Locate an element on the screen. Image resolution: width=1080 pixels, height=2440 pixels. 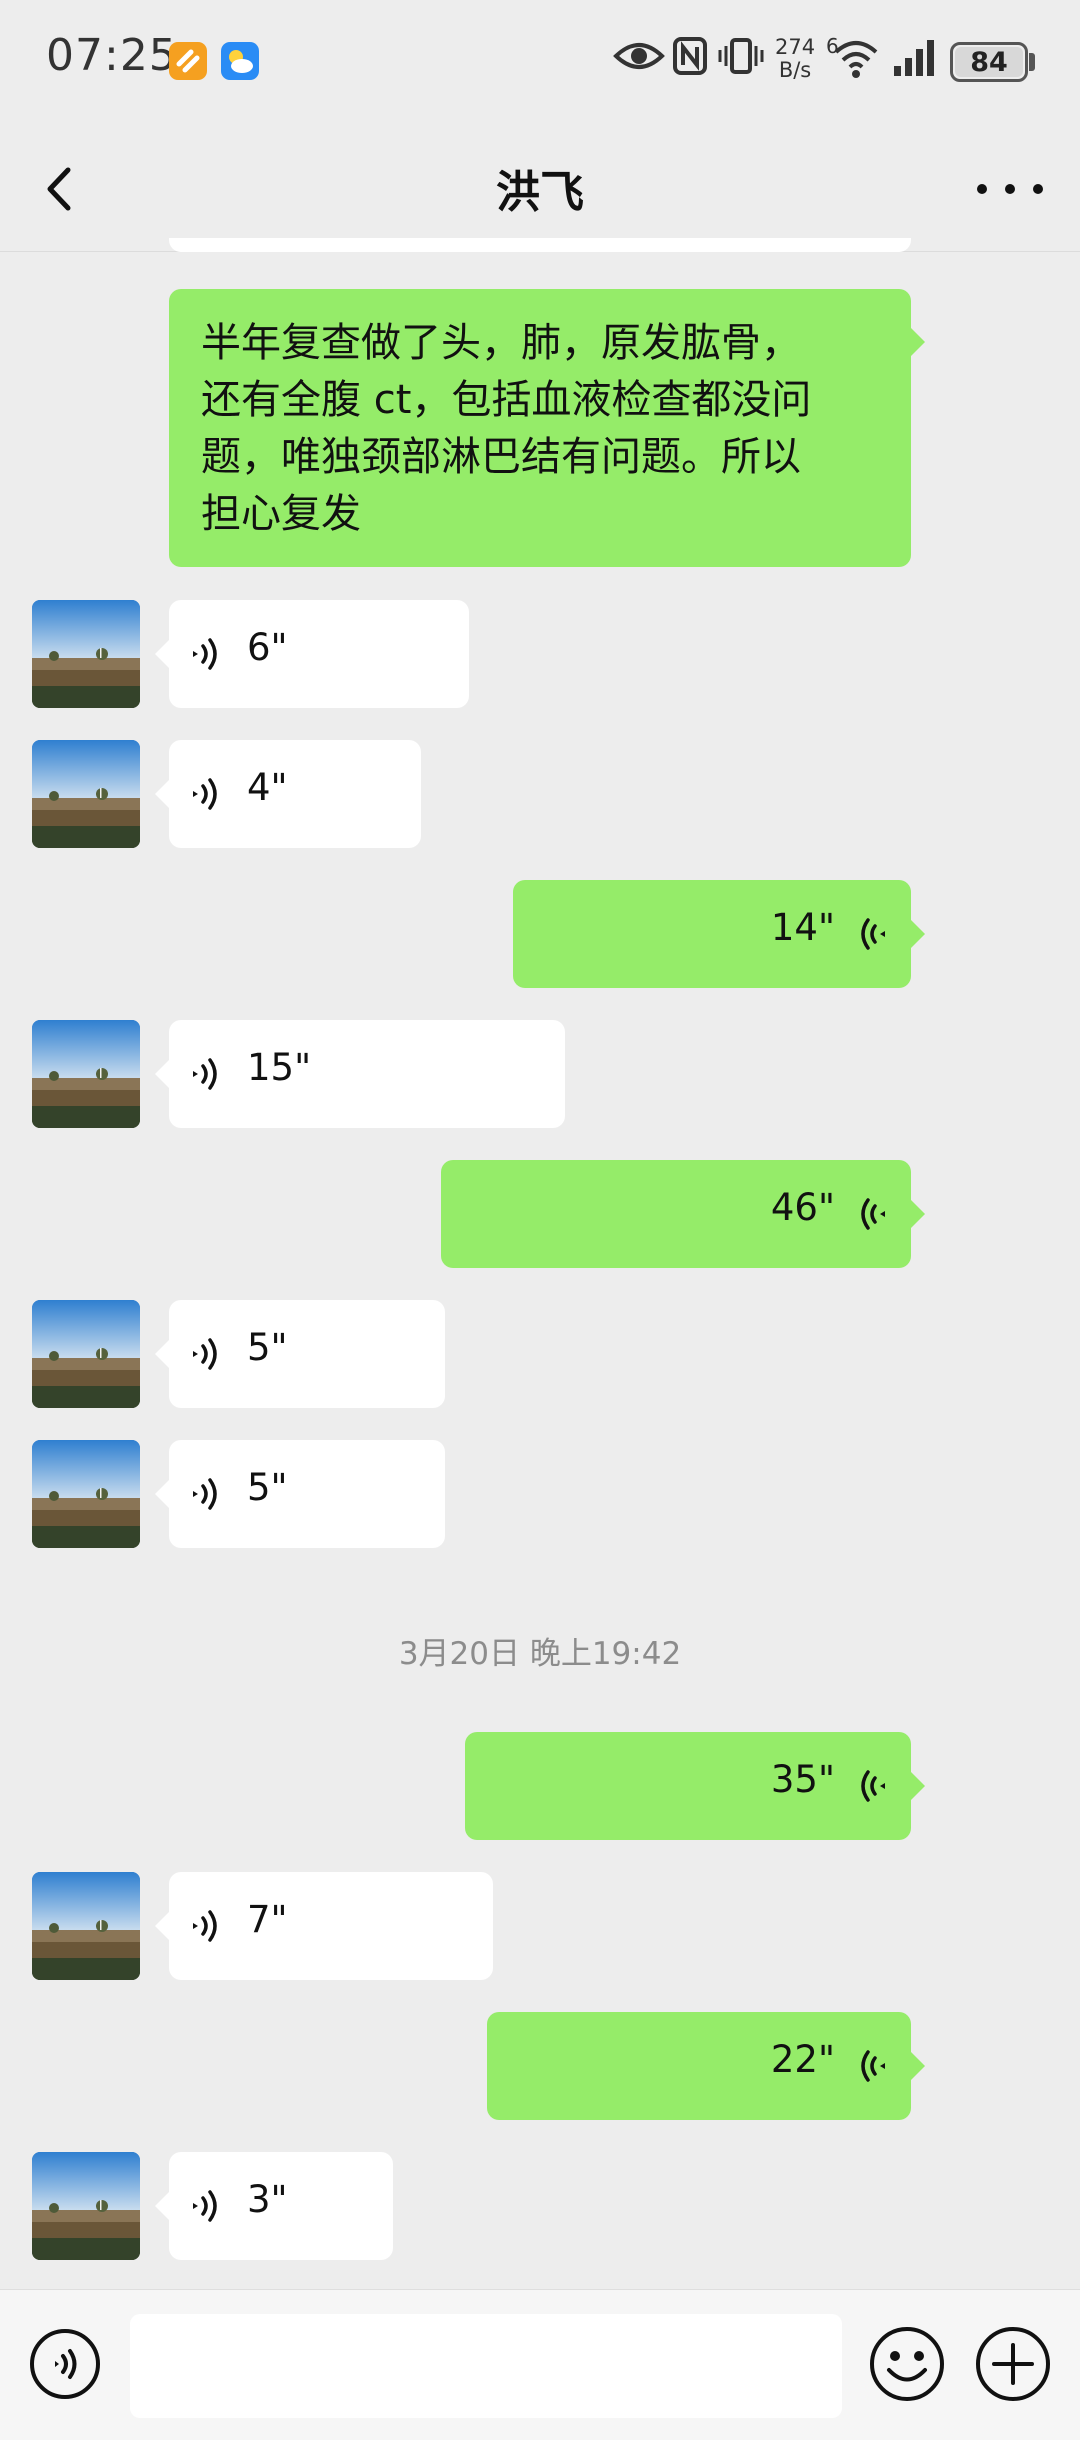
outgoing-voice-message: 14" is located at coordinates (719, 934).